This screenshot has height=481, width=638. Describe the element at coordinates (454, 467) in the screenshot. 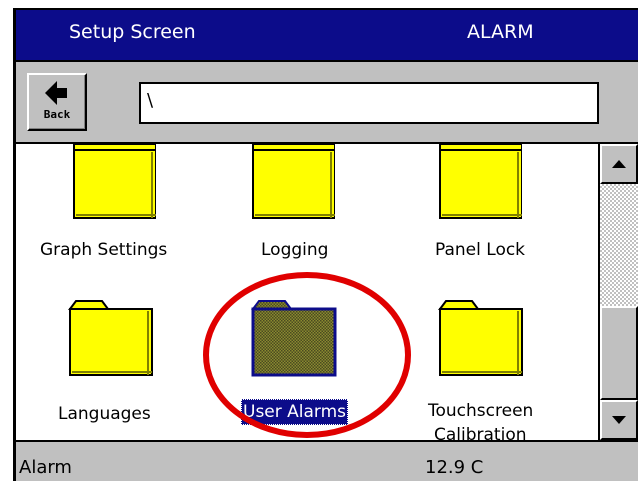

I see `status-temperature: 12.9 C` at that location.